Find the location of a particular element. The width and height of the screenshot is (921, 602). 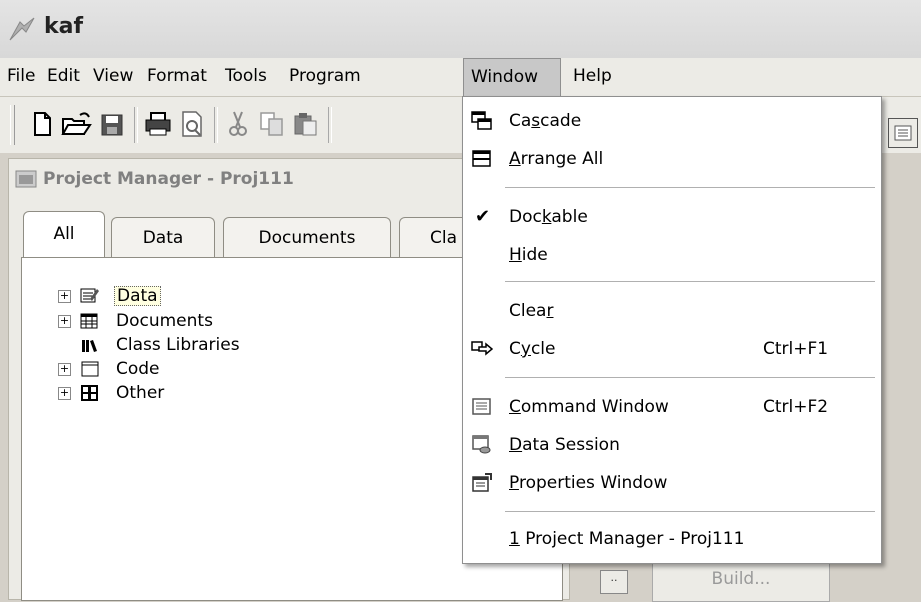

arrange-all-icon is located at coordinates (481, 158).